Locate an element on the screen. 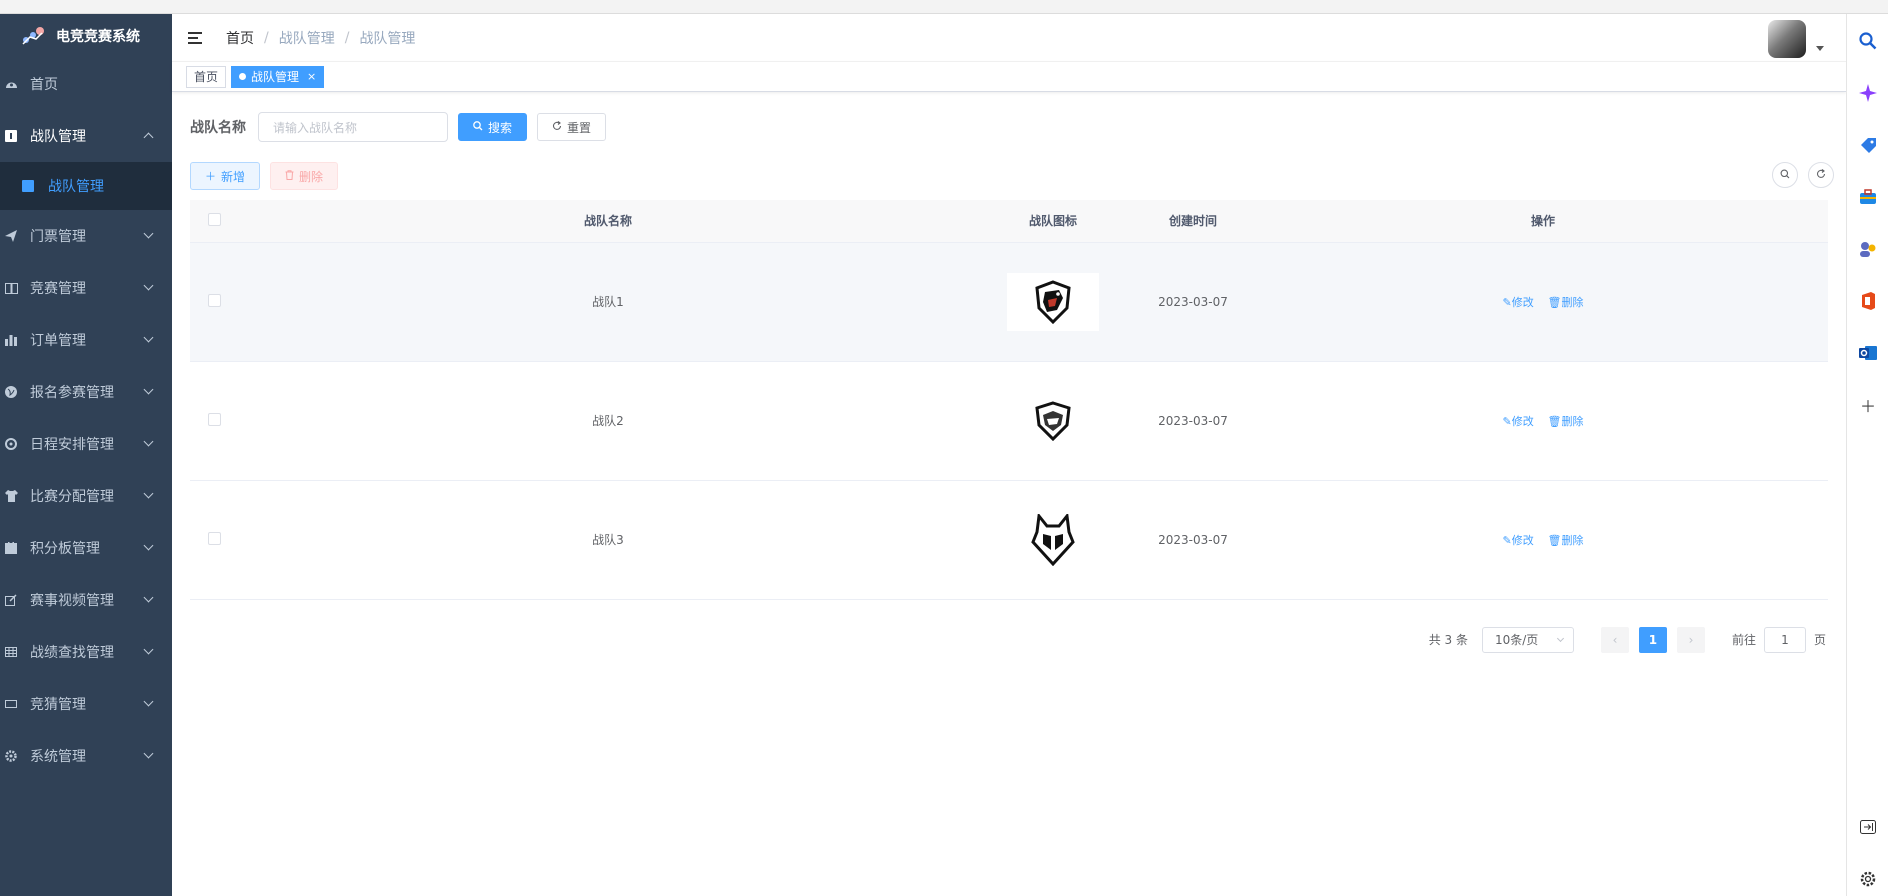 The image size is (1888, 896). gear-icon is located at coordinates (1868, 879).